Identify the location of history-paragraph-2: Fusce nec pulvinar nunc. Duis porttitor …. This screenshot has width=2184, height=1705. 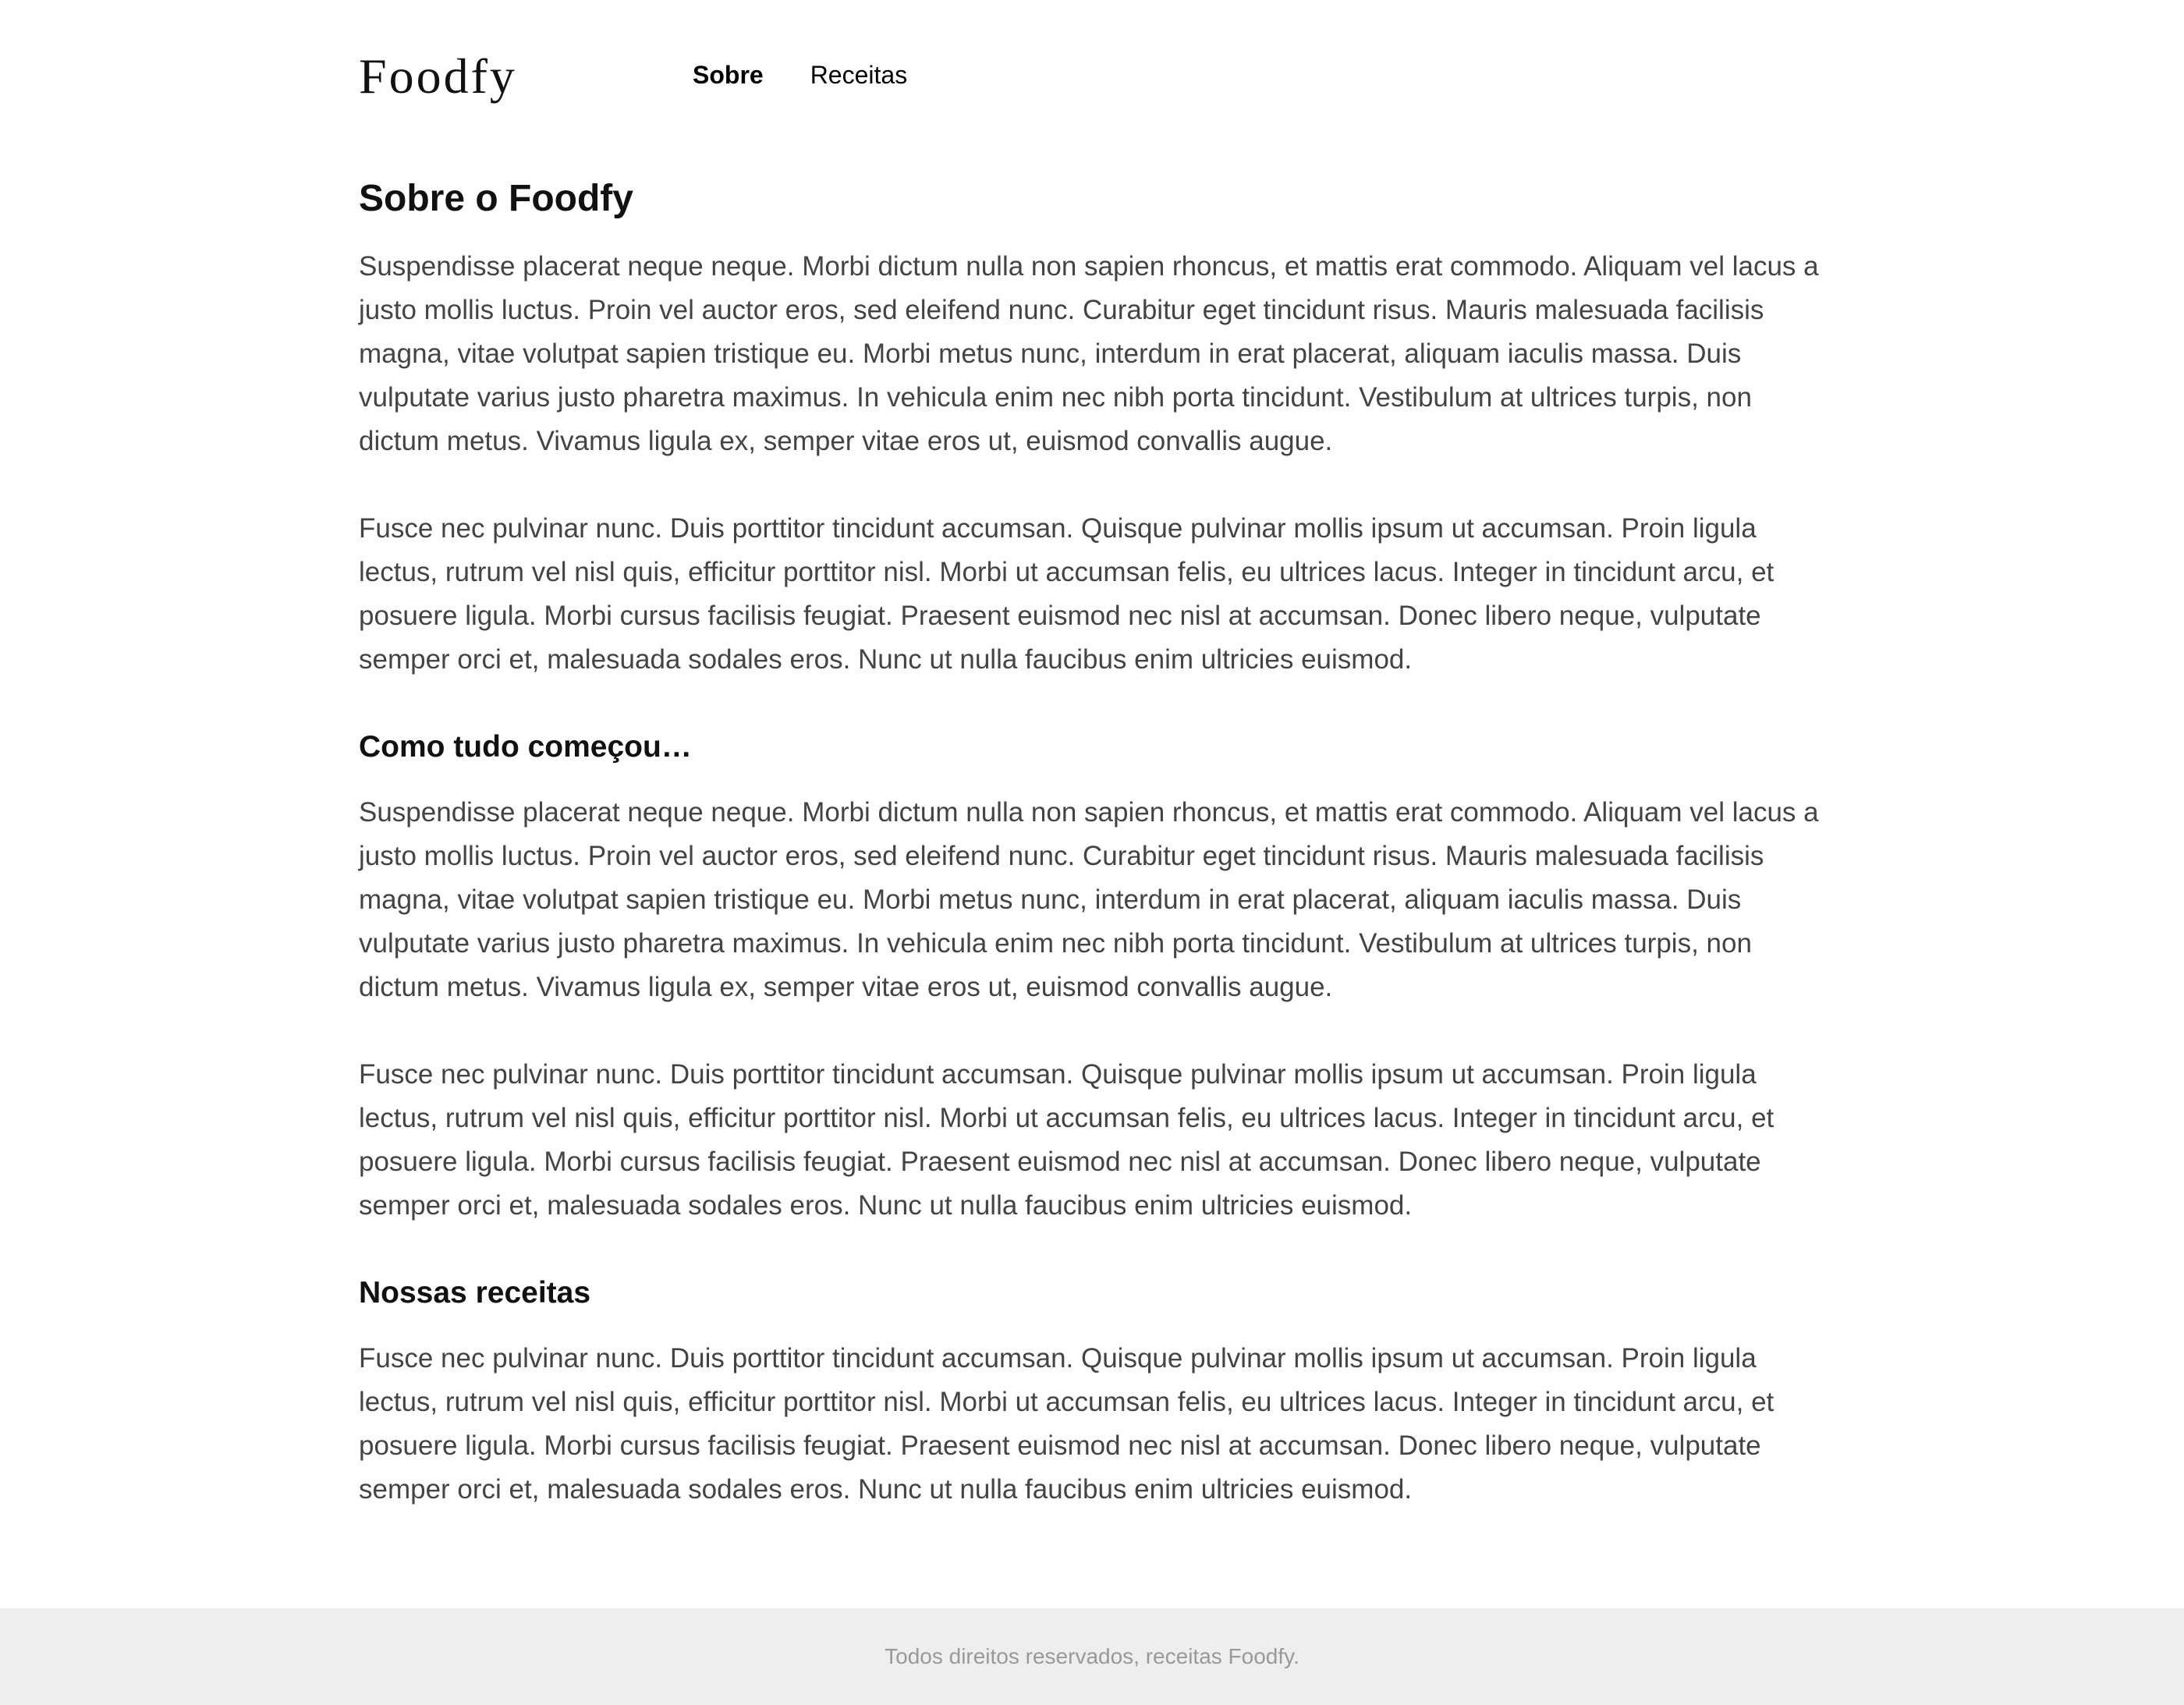
(1066, 1140).